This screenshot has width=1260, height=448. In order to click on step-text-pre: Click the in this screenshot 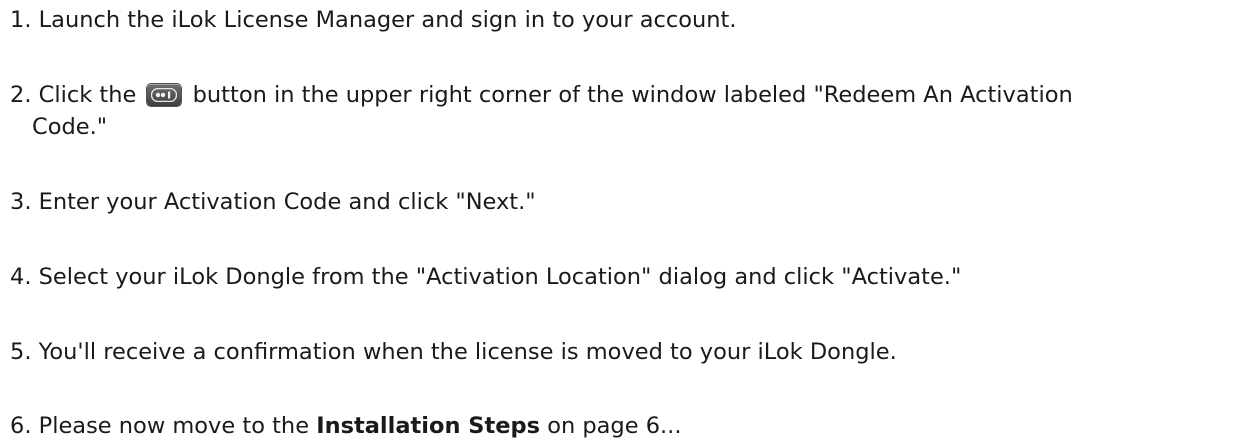, I will do `click(87, 95)`.